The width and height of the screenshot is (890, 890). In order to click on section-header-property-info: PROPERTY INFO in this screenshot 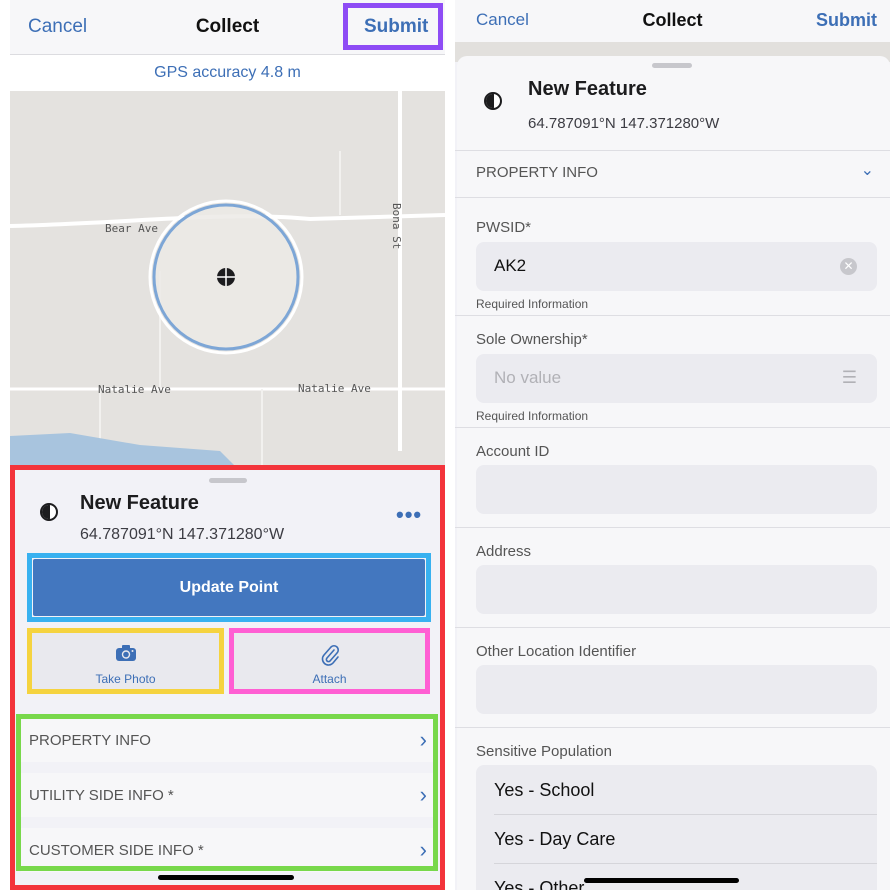, I will do `click(537, 172)`.